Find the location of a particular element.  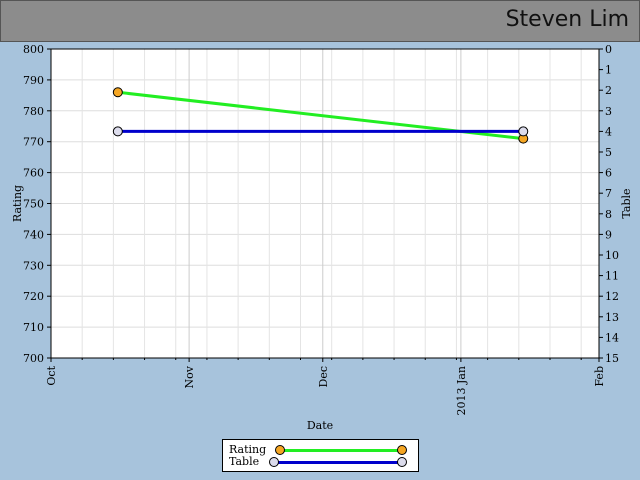

right-axis-tick-label: 7 is located at coordinates (608, 193).